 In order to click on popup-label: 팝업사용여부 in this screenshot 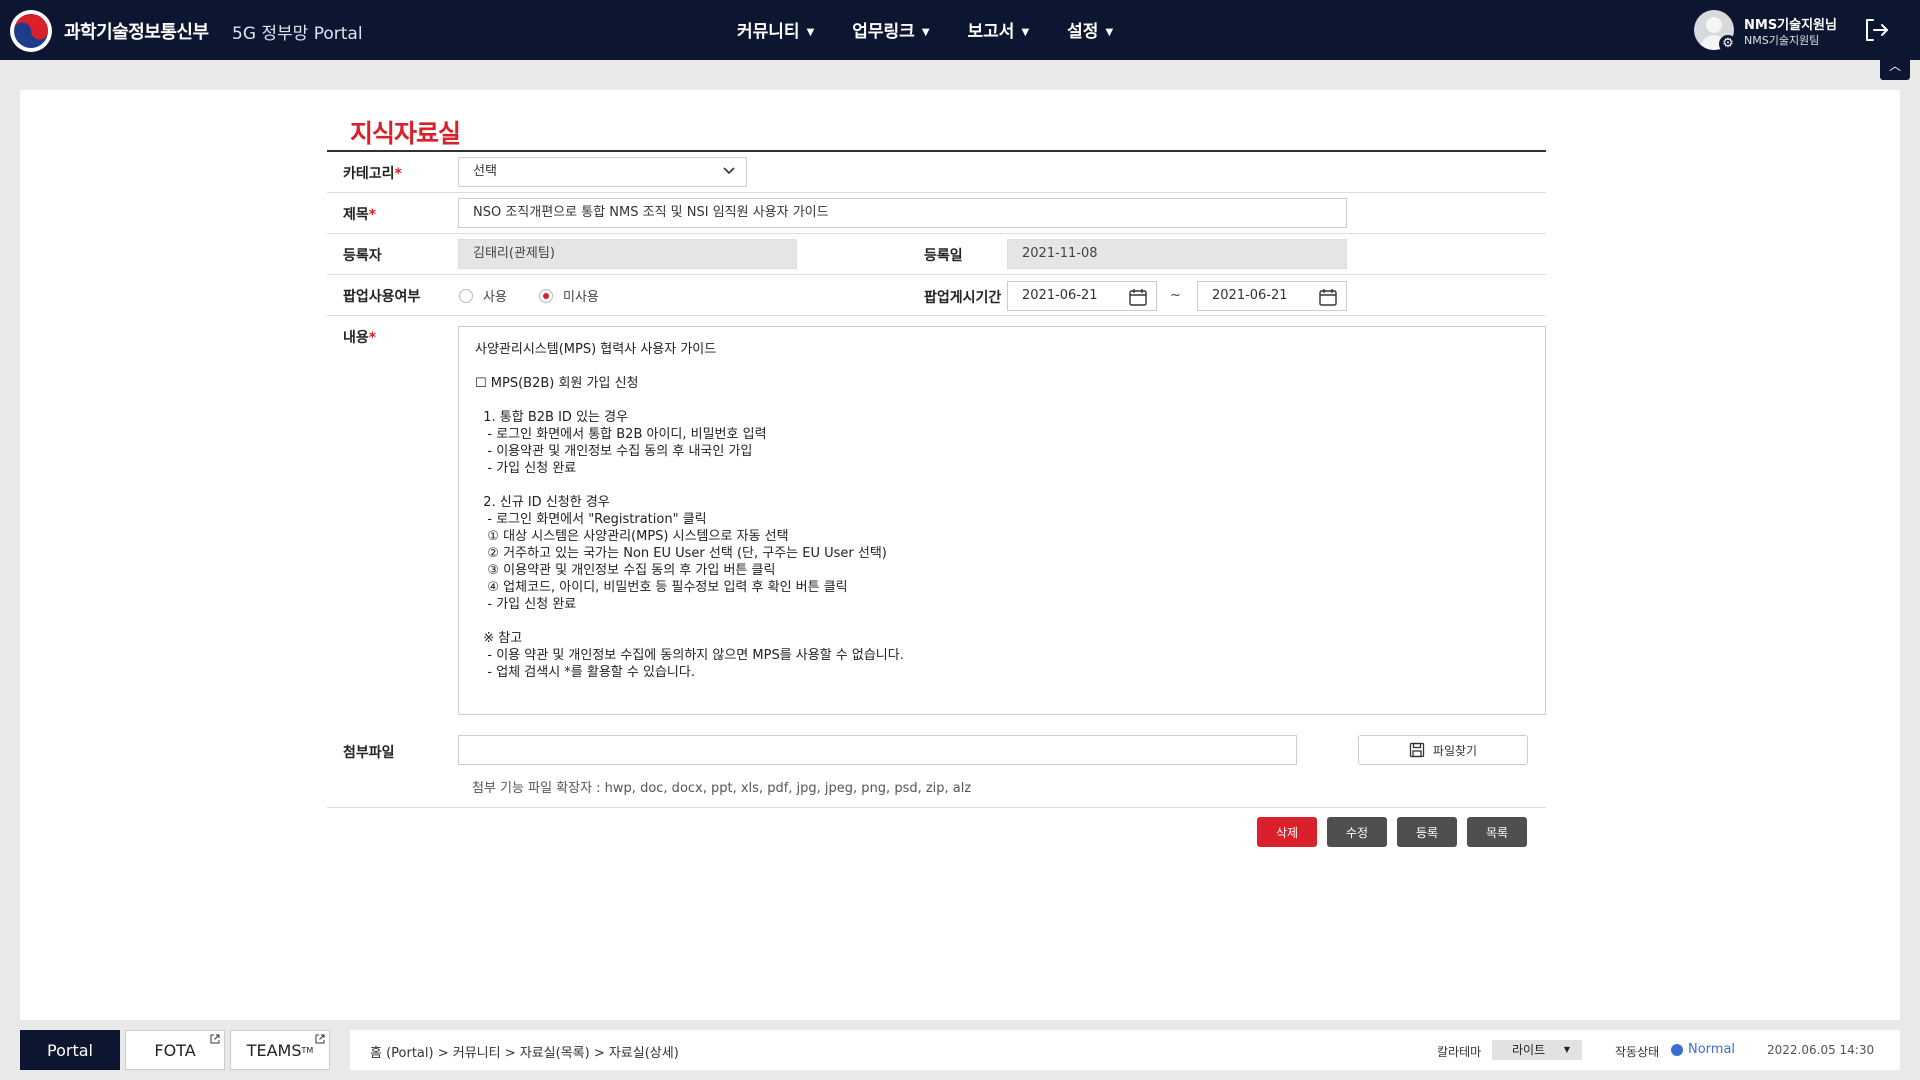, I will do `click(382, 297)`.